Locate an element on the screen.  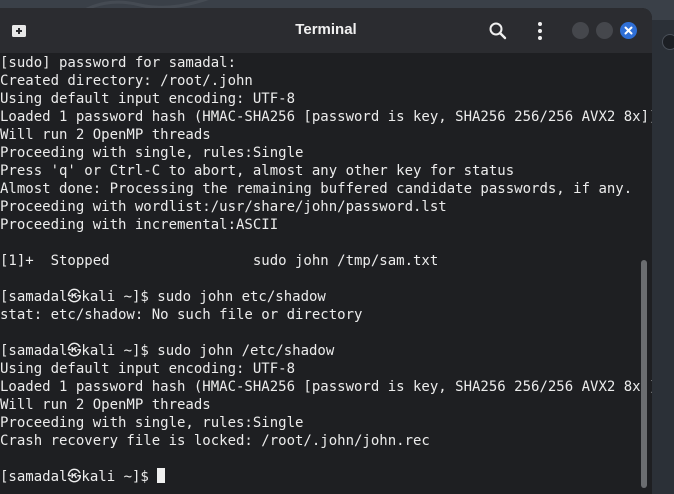
scrollbar is located at coordinates (644, 374).